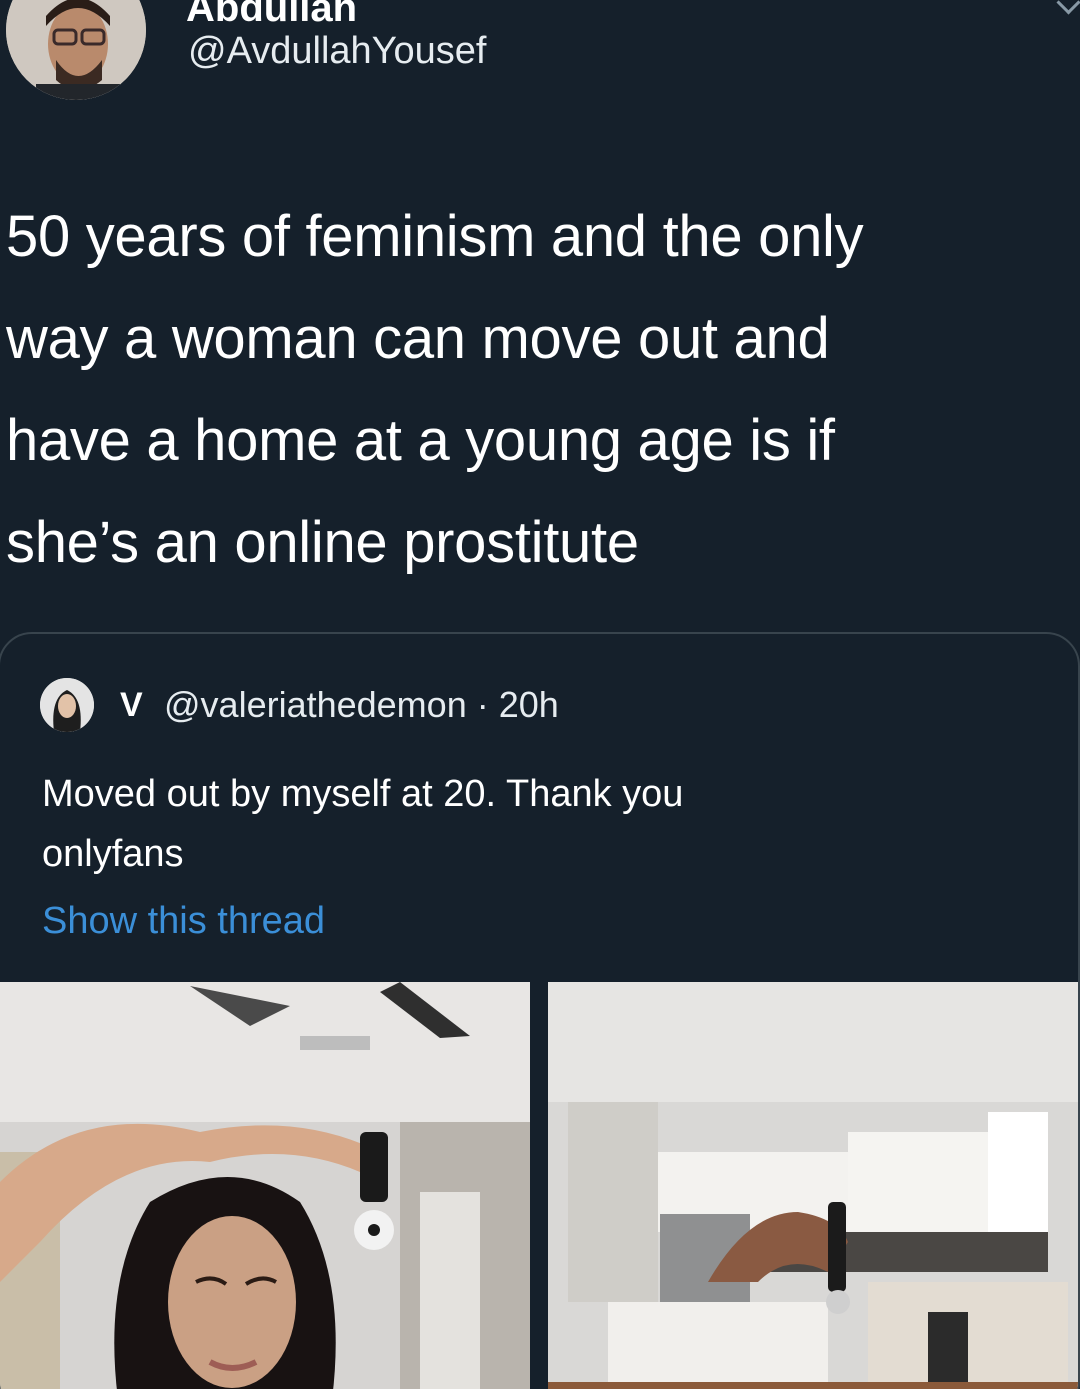  Describe the element at coordinates (271, 15) in the screenshot. I see `author-display-name: Abdullah` at that location.